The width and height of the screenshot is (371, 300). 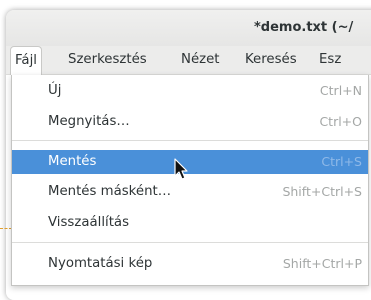 What do you see at coordinates (330, 60) in the screenshot?
I see `menu-tools: Esz` at bounding box center [330, 60].